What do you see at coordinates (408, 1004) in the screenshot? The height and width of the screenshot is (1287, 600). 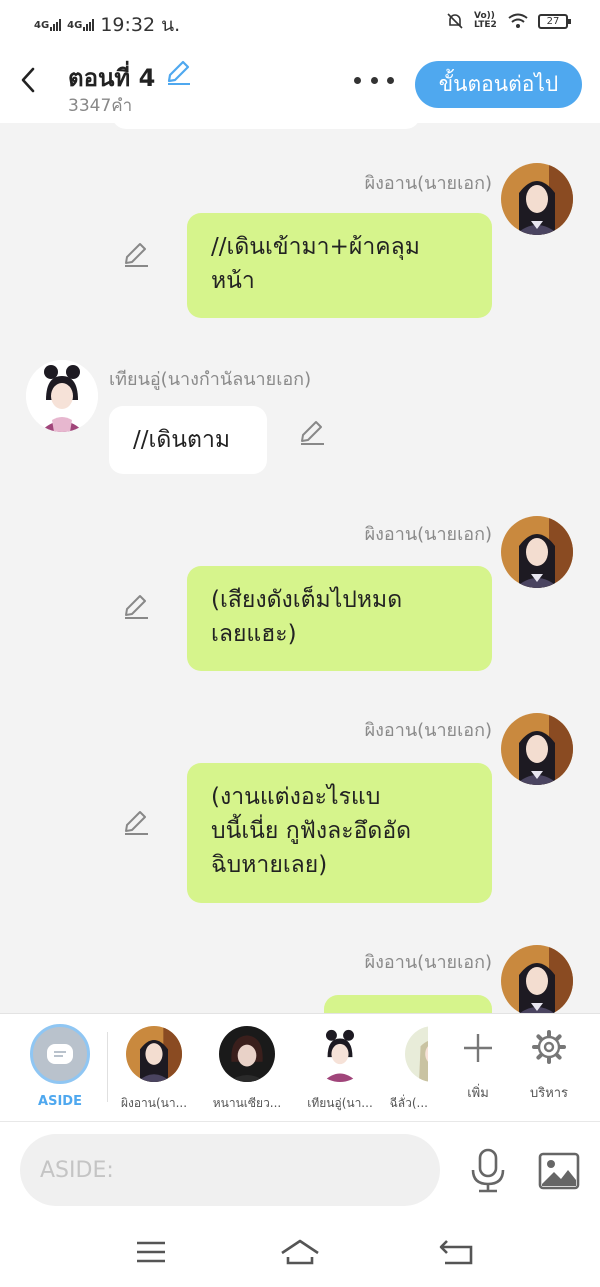 I see `message-bubble` at bounding box center [408, 1004].